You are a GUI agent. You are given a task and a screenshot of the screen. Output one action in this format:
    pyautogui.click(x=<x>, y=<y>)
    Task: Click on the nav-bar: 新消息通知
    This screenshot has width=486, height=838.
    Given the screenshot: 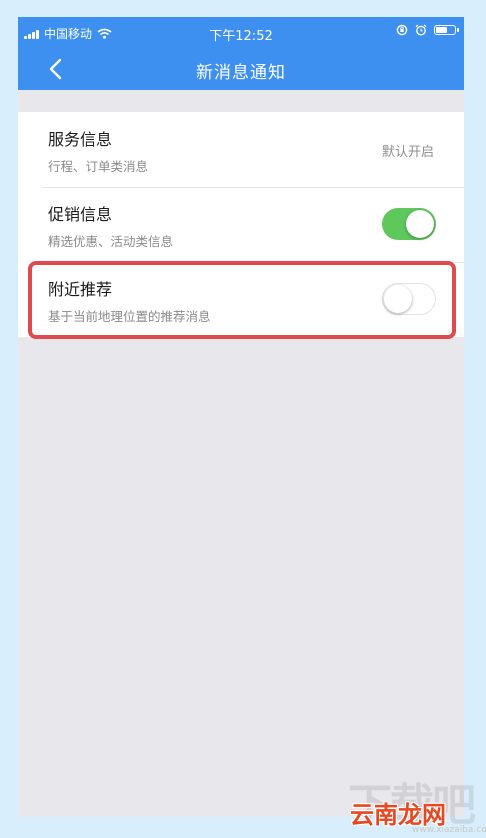 What is the action you would take?
    pyautogui.click(x=241, y=69)
    